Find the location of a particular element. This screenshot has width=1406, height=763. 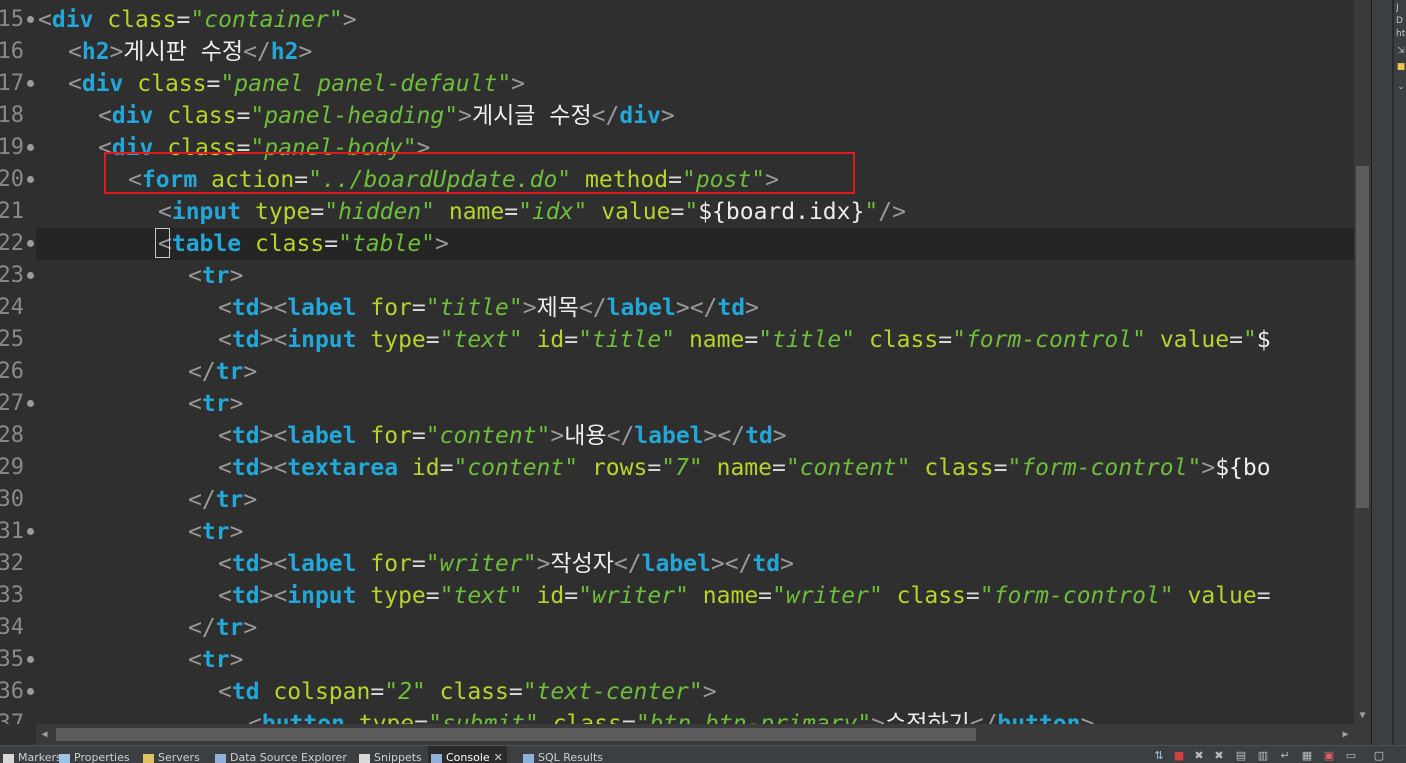

code-token: 수정하기 is located at coordinates (927, 717).